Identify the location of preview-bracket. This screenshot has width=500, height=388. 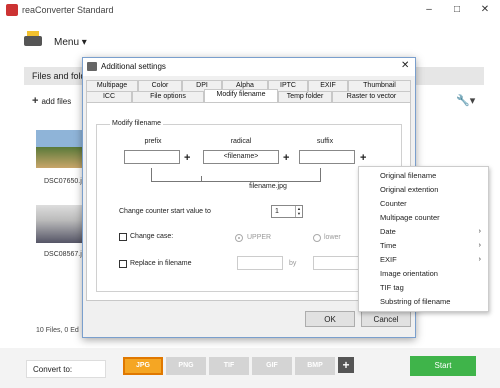
(236, 175).